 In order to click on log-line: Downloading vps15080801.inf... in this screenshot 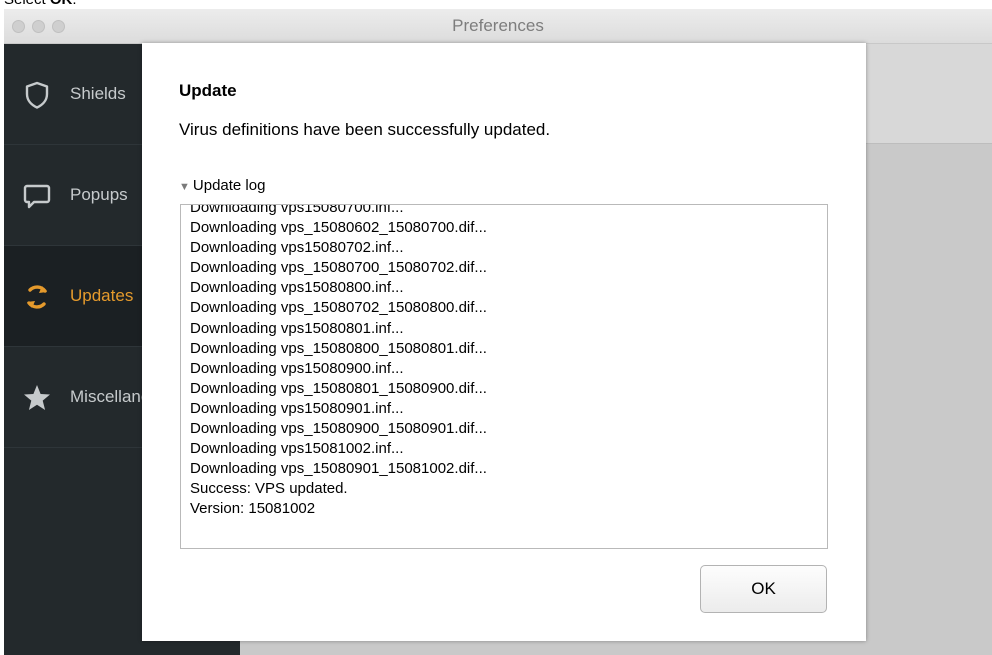, I will do `click(297, 328)`.